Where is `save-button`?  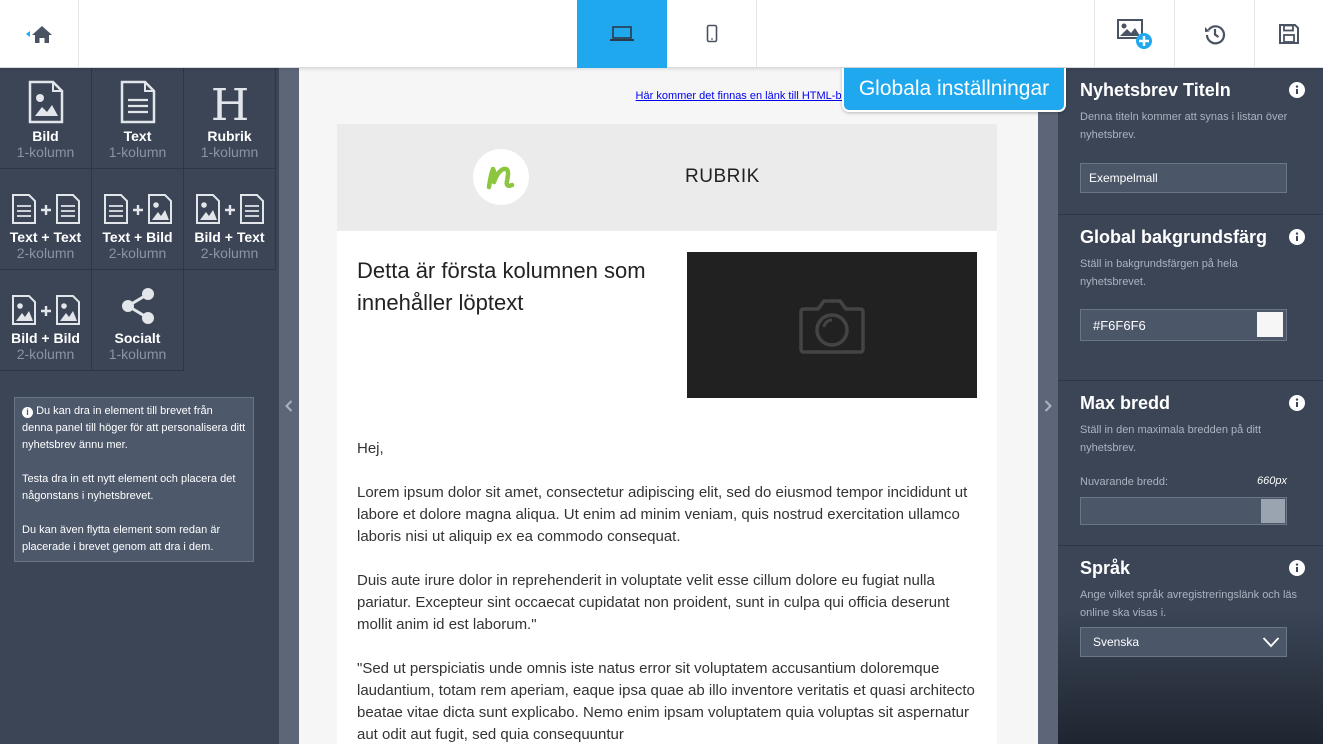 save-button is located at coordinates (1288, 34).